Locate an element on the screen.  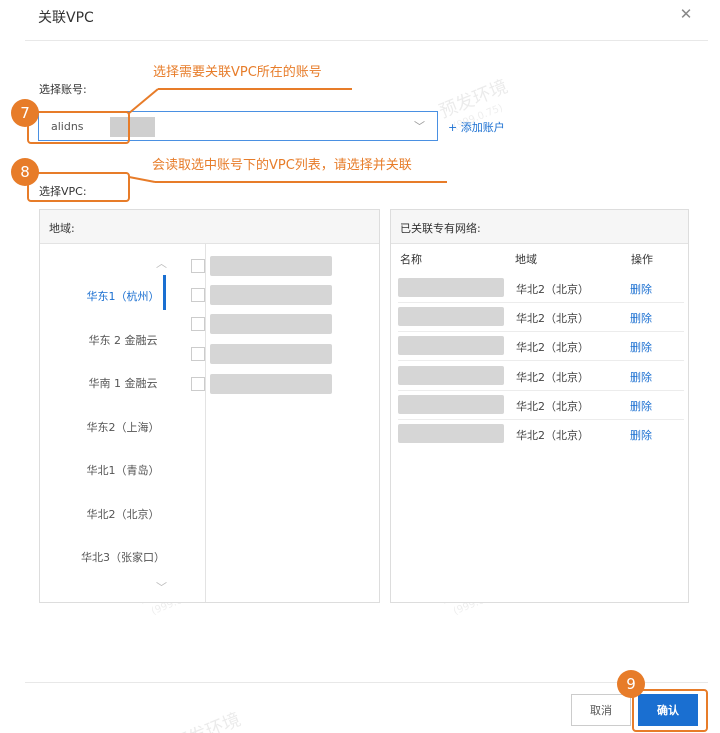
step9-highlight is located at coordinates (670, 710).